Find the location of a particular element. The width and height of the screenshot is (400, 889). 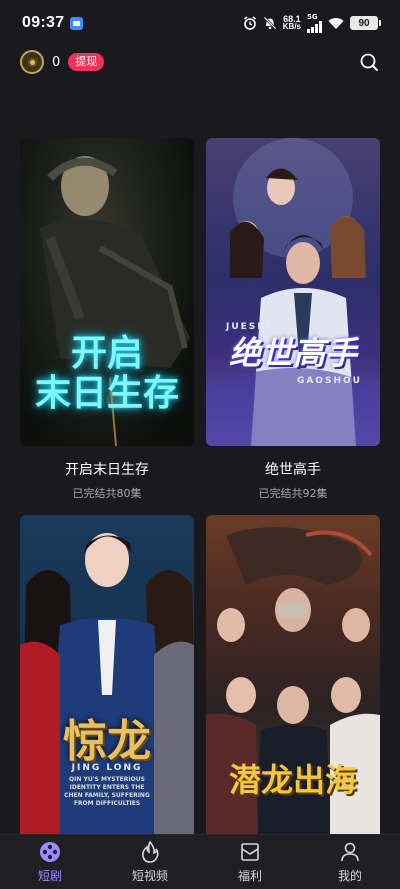

poster-tagline-line: CHEN FAMILY, SUFFERING is located at coordinates (107, 795).